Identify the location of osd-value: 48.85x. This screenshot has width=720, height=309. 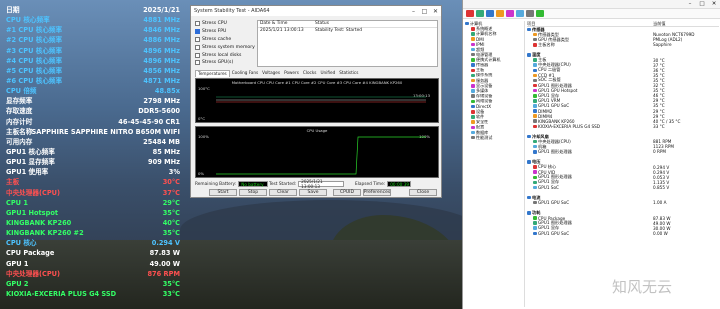
(167, 91).